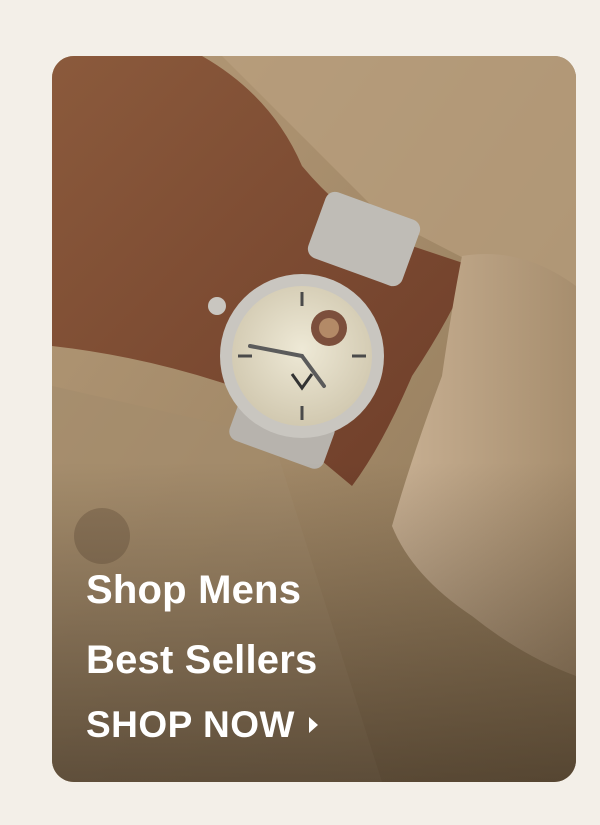  Describe the element at coordinates (313, 725) in the screenshot. I see `chevron-right-icon` at that location.